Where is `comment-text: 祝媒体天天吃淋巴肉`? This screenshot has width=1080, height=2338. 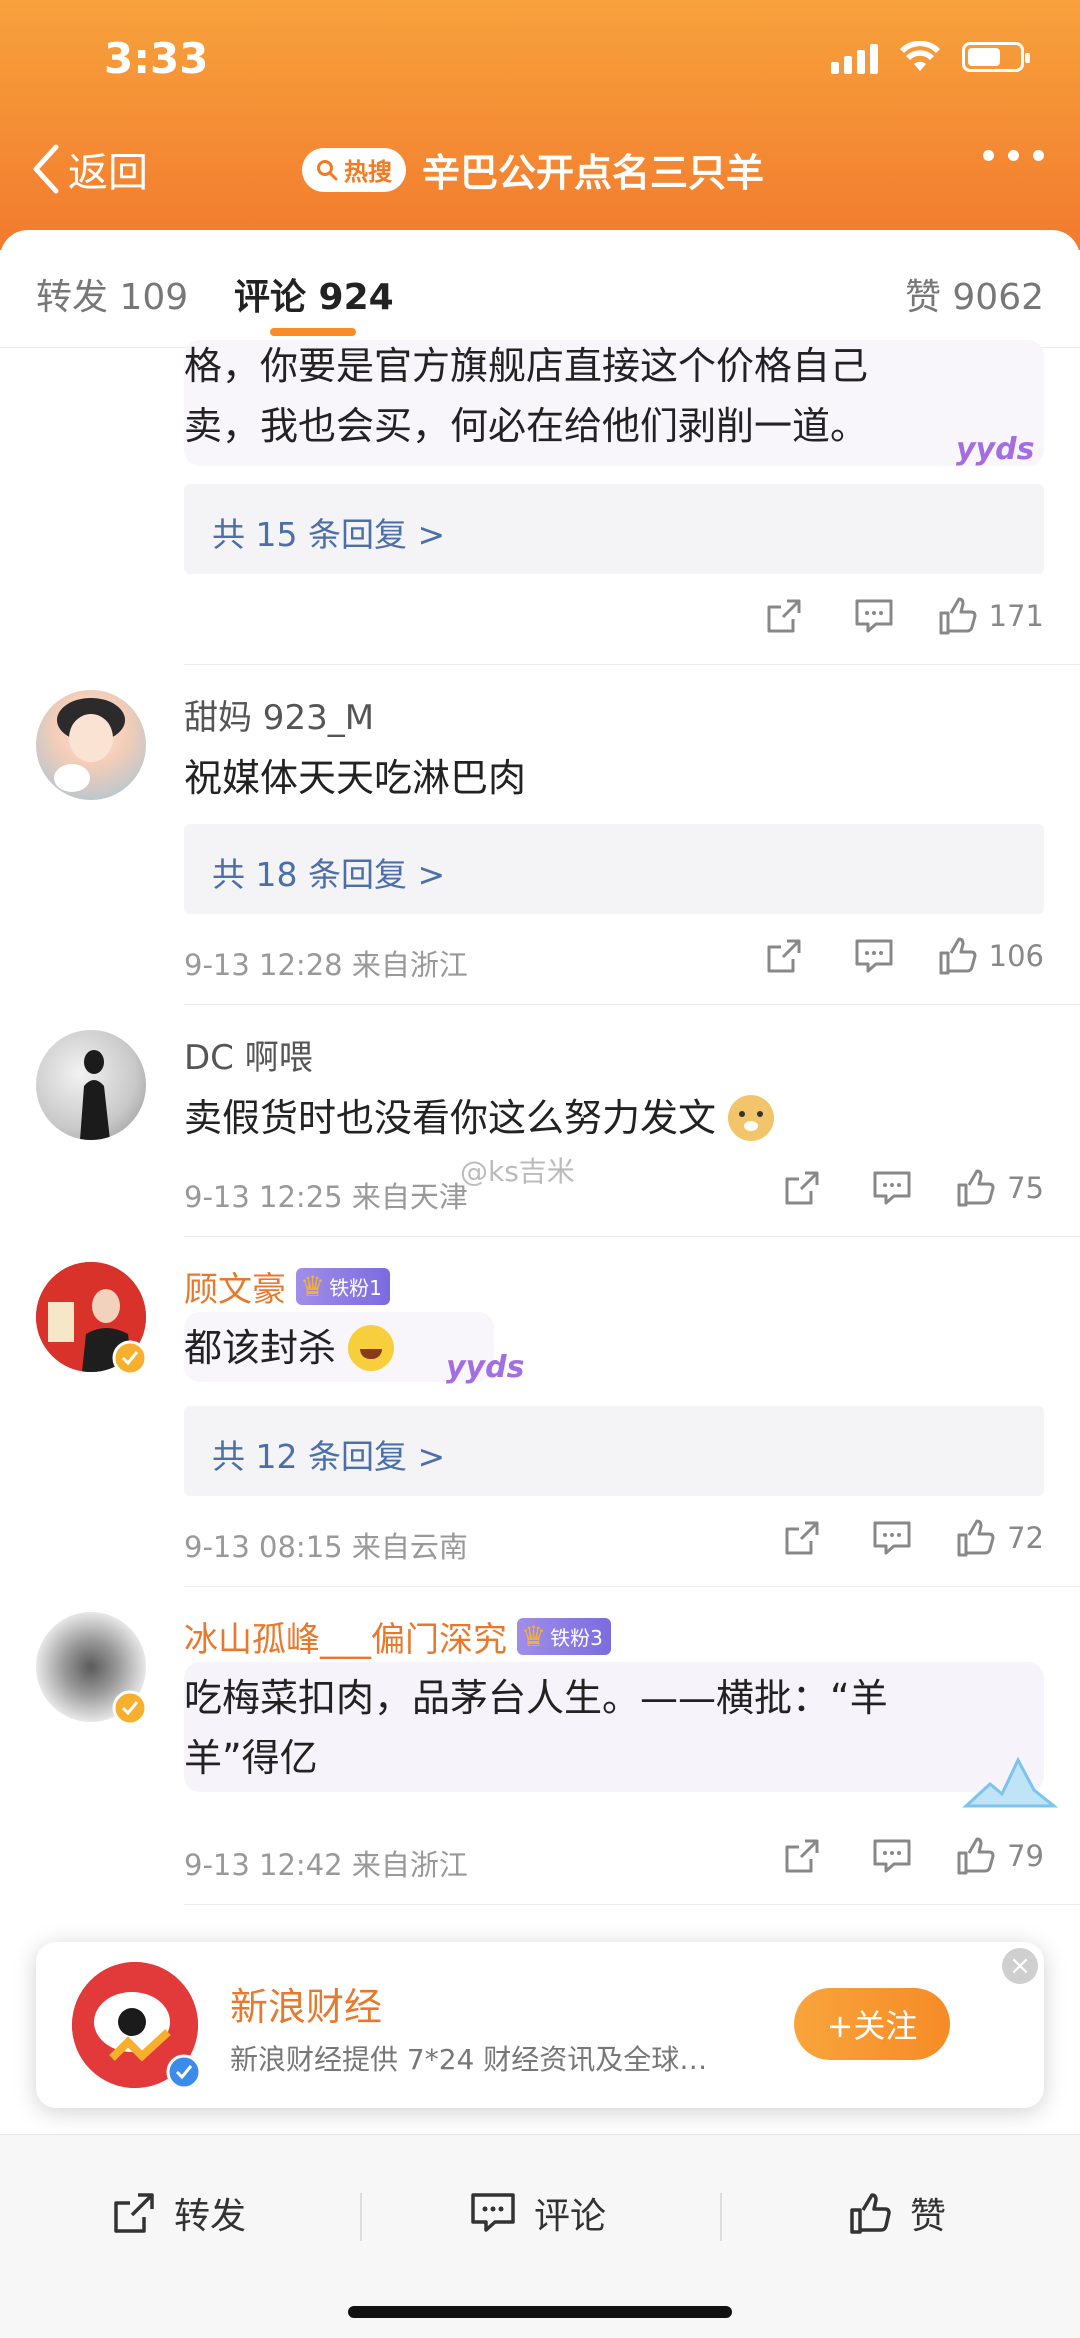 comment-text: 祝媒体天天吃淋巴肉 is located at coordinates (355, 778).